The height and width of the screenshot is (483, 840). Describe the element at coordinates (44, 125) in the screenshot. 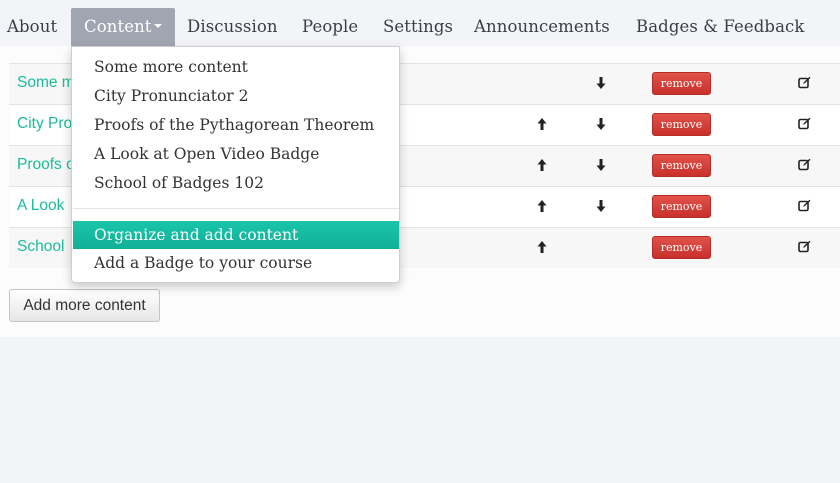

I see `content-title-link: City Pro` at that location.